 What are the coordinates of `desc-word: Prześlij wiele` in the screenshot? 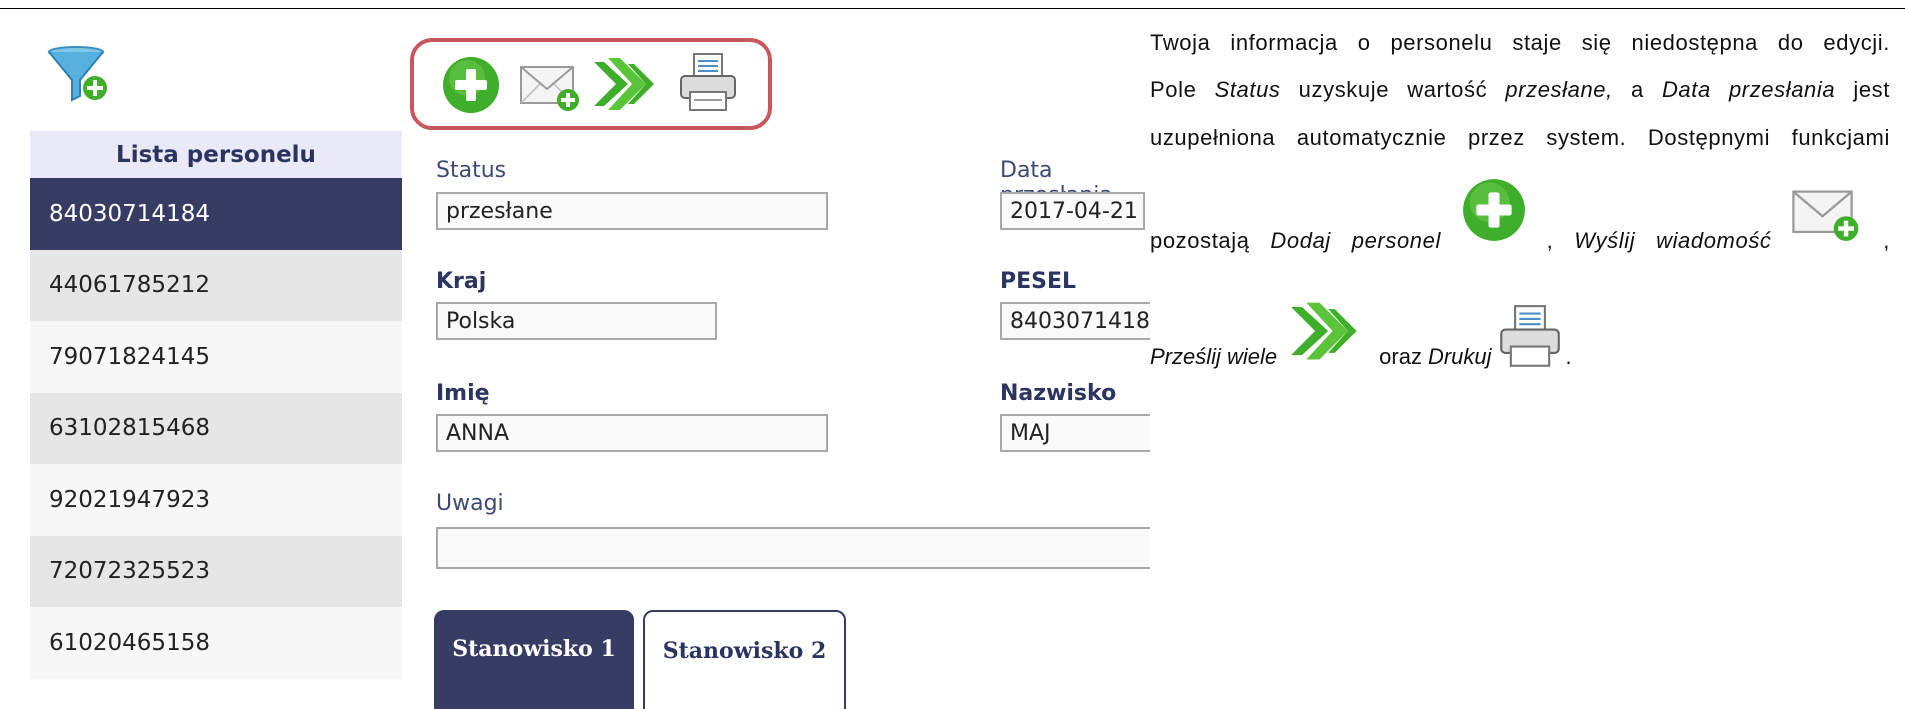 It's located at (1214, 356).